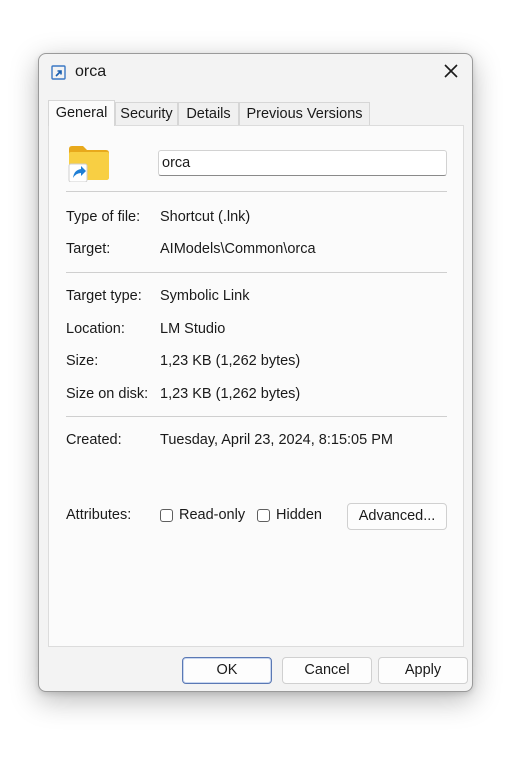 The height and width of the screenshot is (768, 512). Describe the element at coordinates (81, 113) in the screenshot. I see `tab-general: General` at that location.